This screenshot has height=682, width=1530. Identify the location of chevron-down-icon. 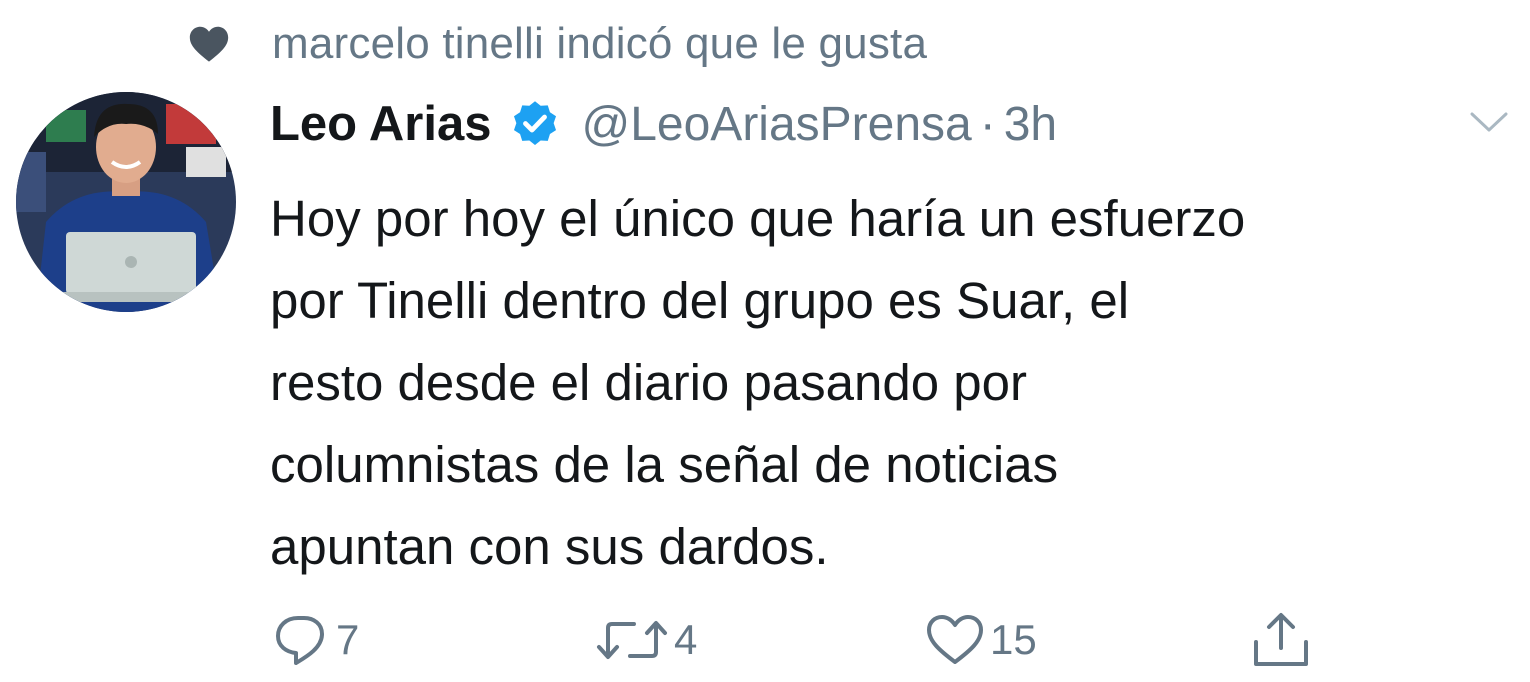
(1489, 122).